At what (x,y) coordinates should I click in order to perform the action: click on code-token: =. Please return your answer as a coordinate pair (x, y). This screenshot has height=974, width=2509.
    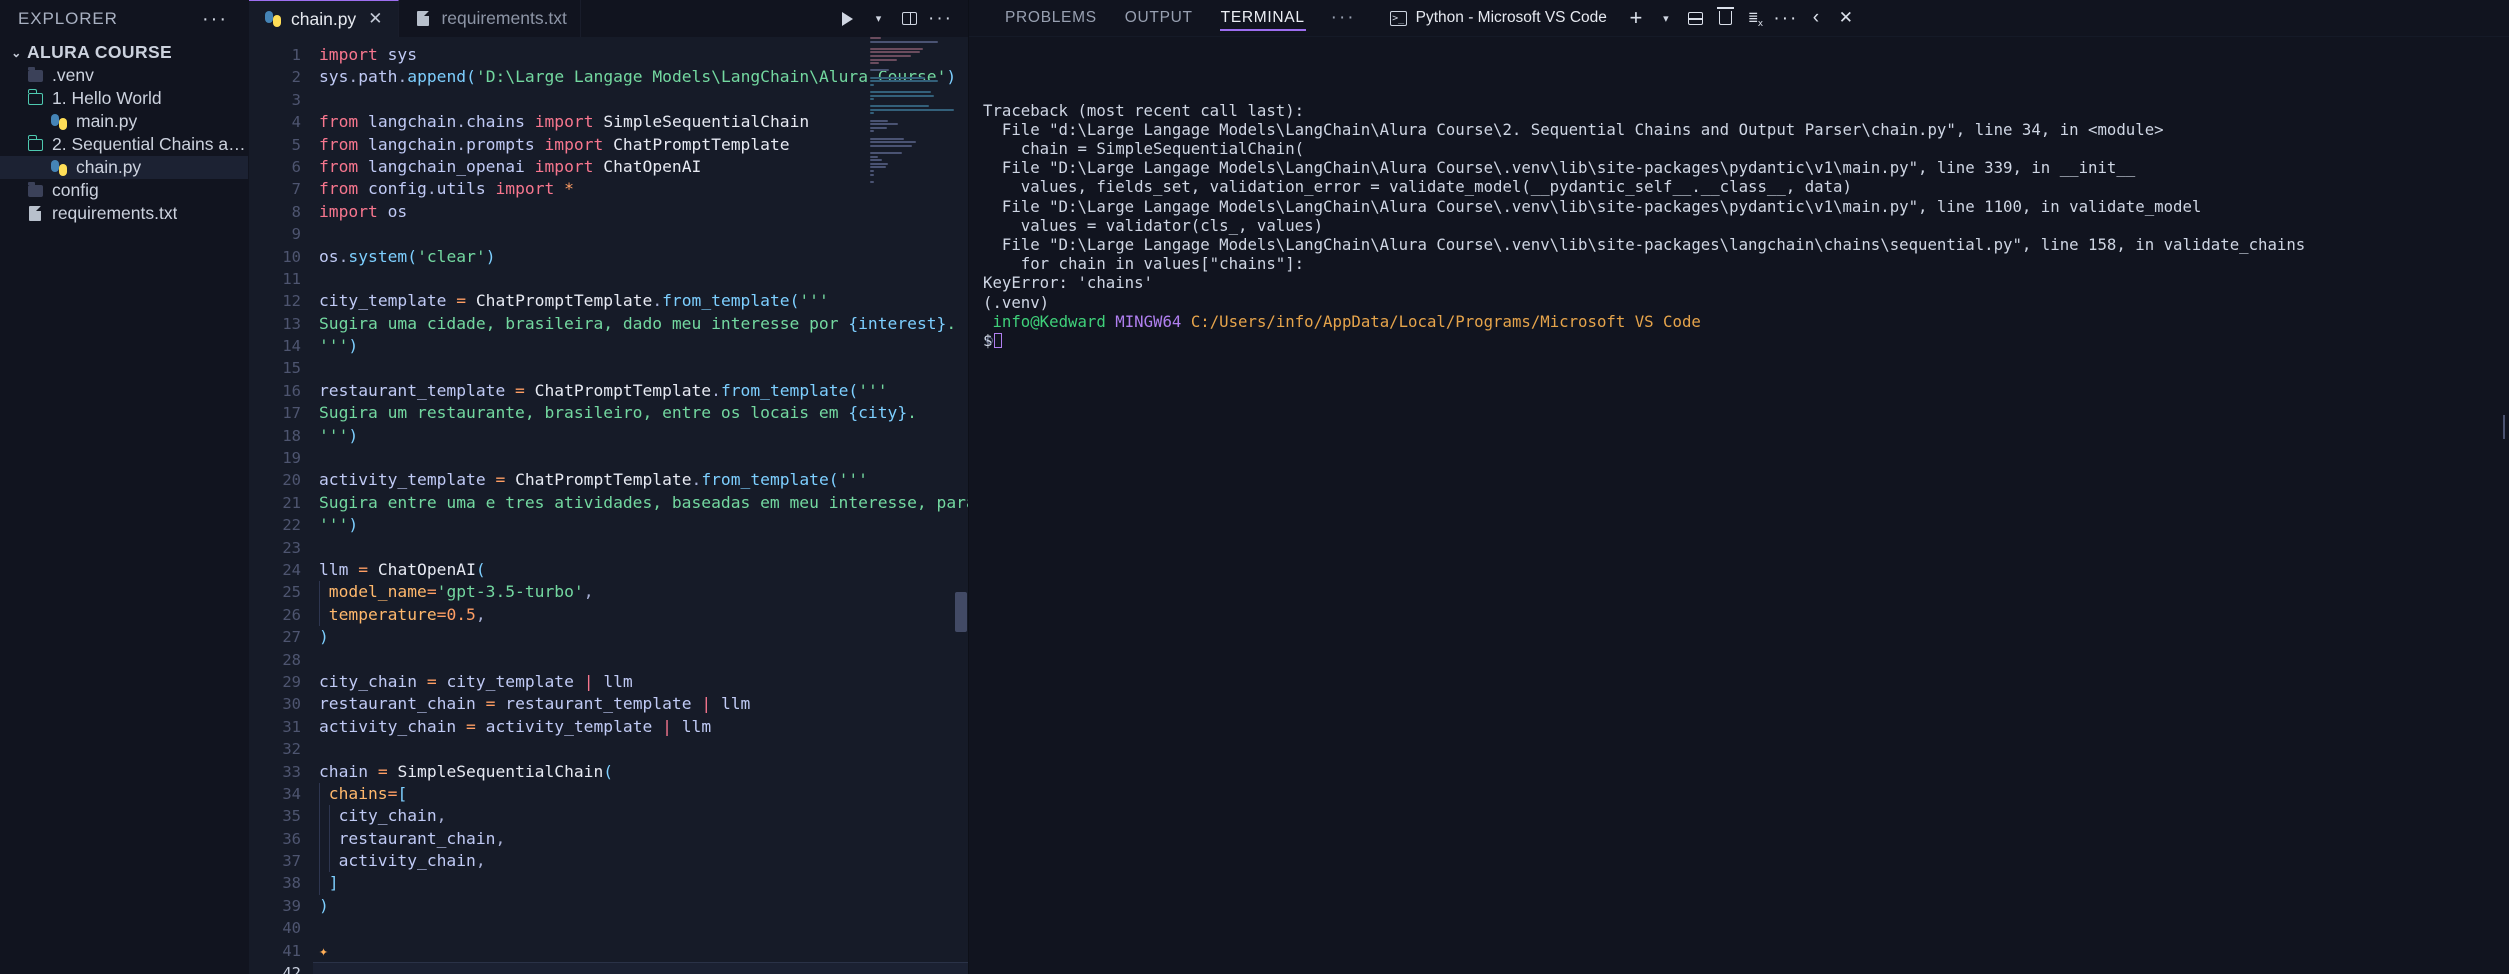
    Looking at the image, I should click on (520, 390).